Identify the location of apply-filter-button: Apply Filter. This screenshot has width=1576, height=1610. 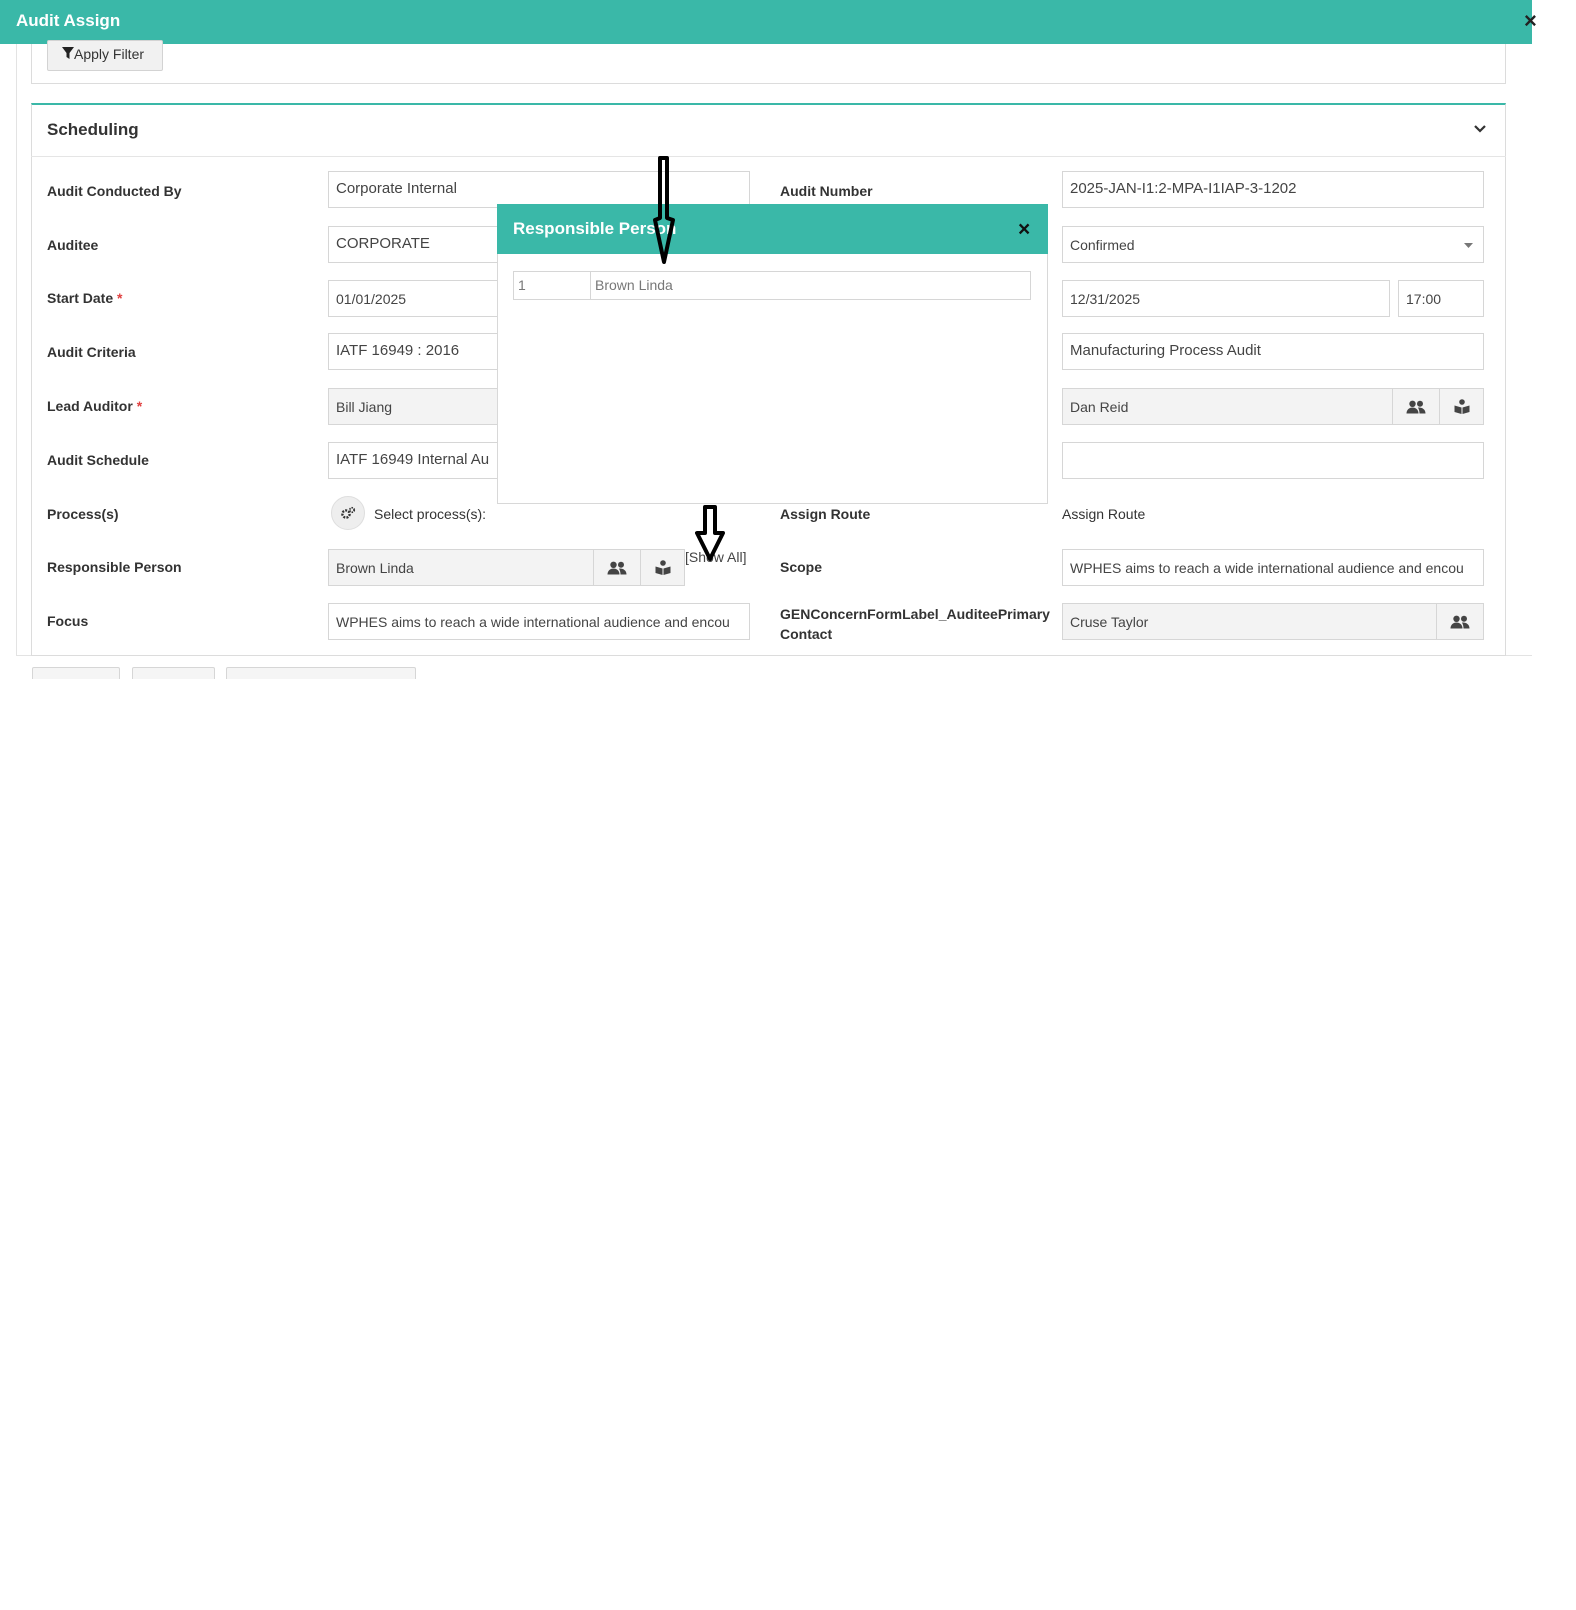
(105, 55).